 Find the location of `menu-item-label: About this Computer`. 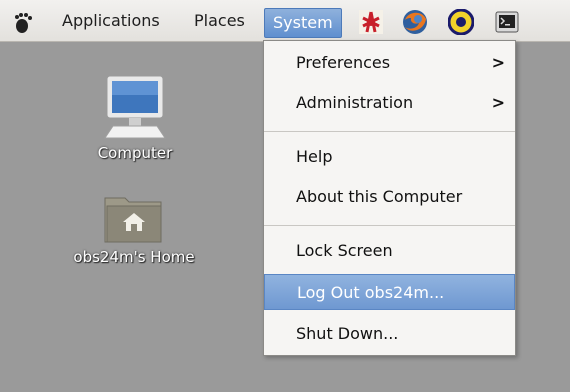

menu-item-label: About this Computer is located at coordinates (379, 196).